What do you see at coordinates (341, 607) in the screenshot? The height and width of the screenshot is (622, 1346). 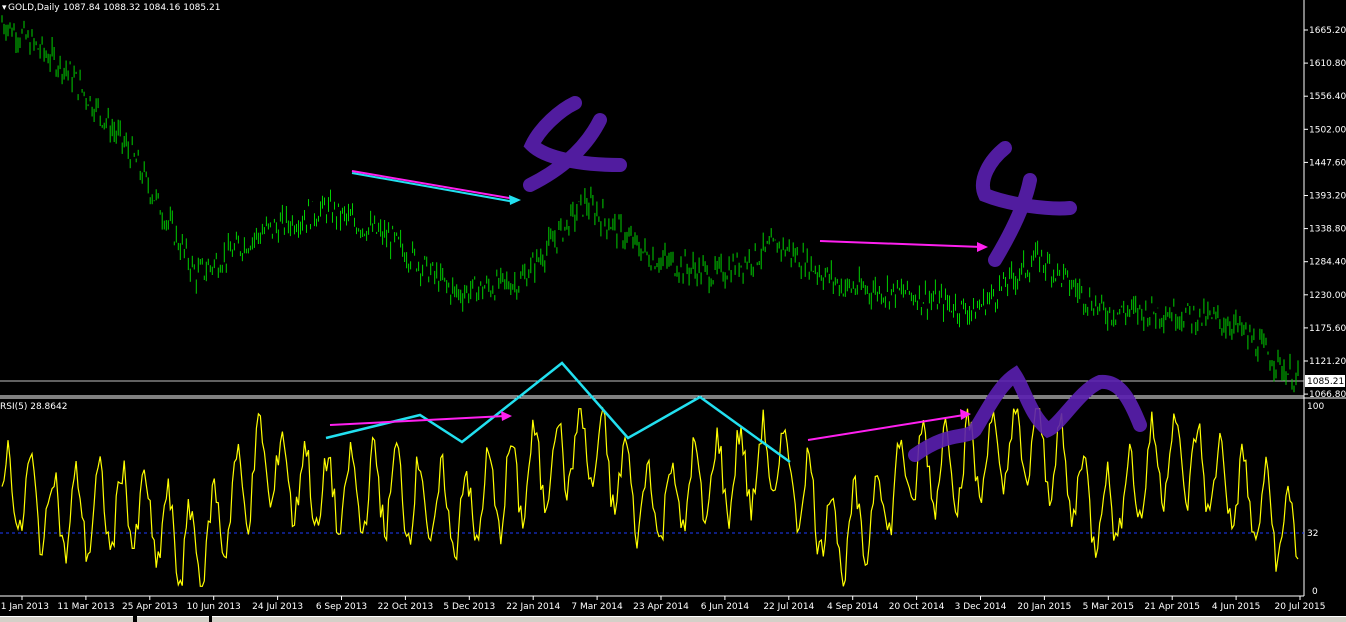 I see `time-tick-label: 6 Sep 2013` at bounding box center [341, 607].